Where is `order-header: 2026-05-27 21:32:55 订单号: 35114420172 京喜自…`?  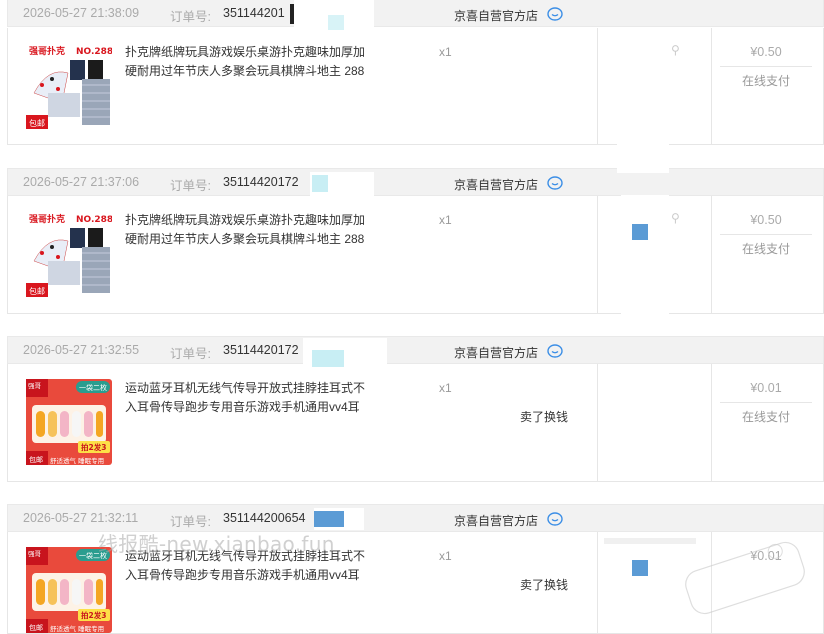 order-header: 2026-05-27 21:32:55 订单号: 35114420172 京喜自… is located at coordinates (415, 350).